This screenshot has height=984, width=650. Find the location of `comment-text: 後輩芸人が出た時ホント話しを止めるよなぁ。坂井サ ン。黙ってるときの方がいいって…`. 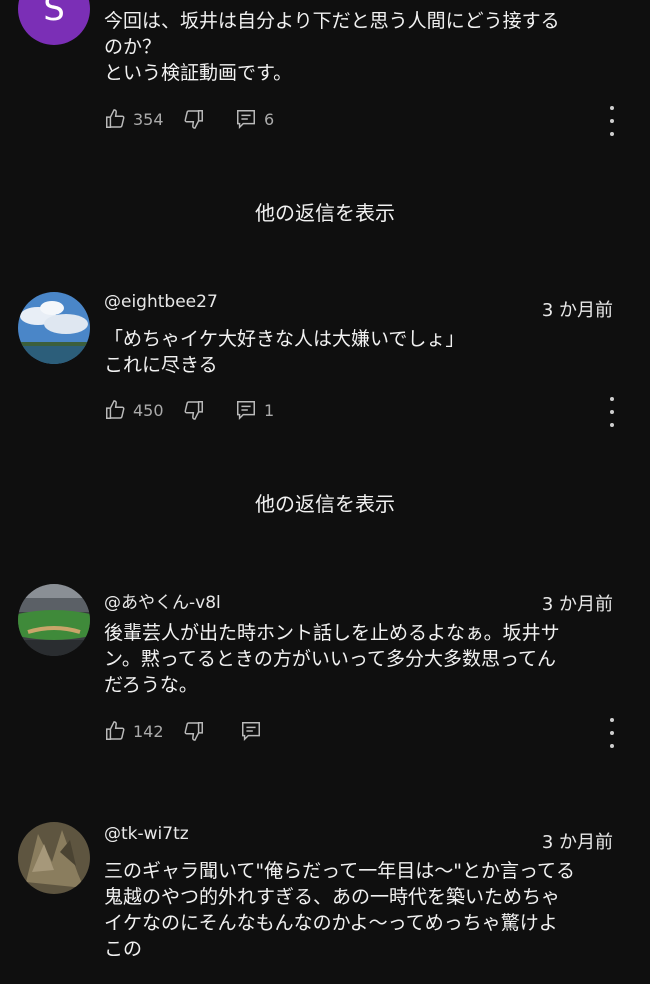

comment-text: 後輩芸人が出た時ホント話しを止めるよなぁ。坂井サ ン。黙ってるときの方がいいって… is located at coordinates (332, 659).